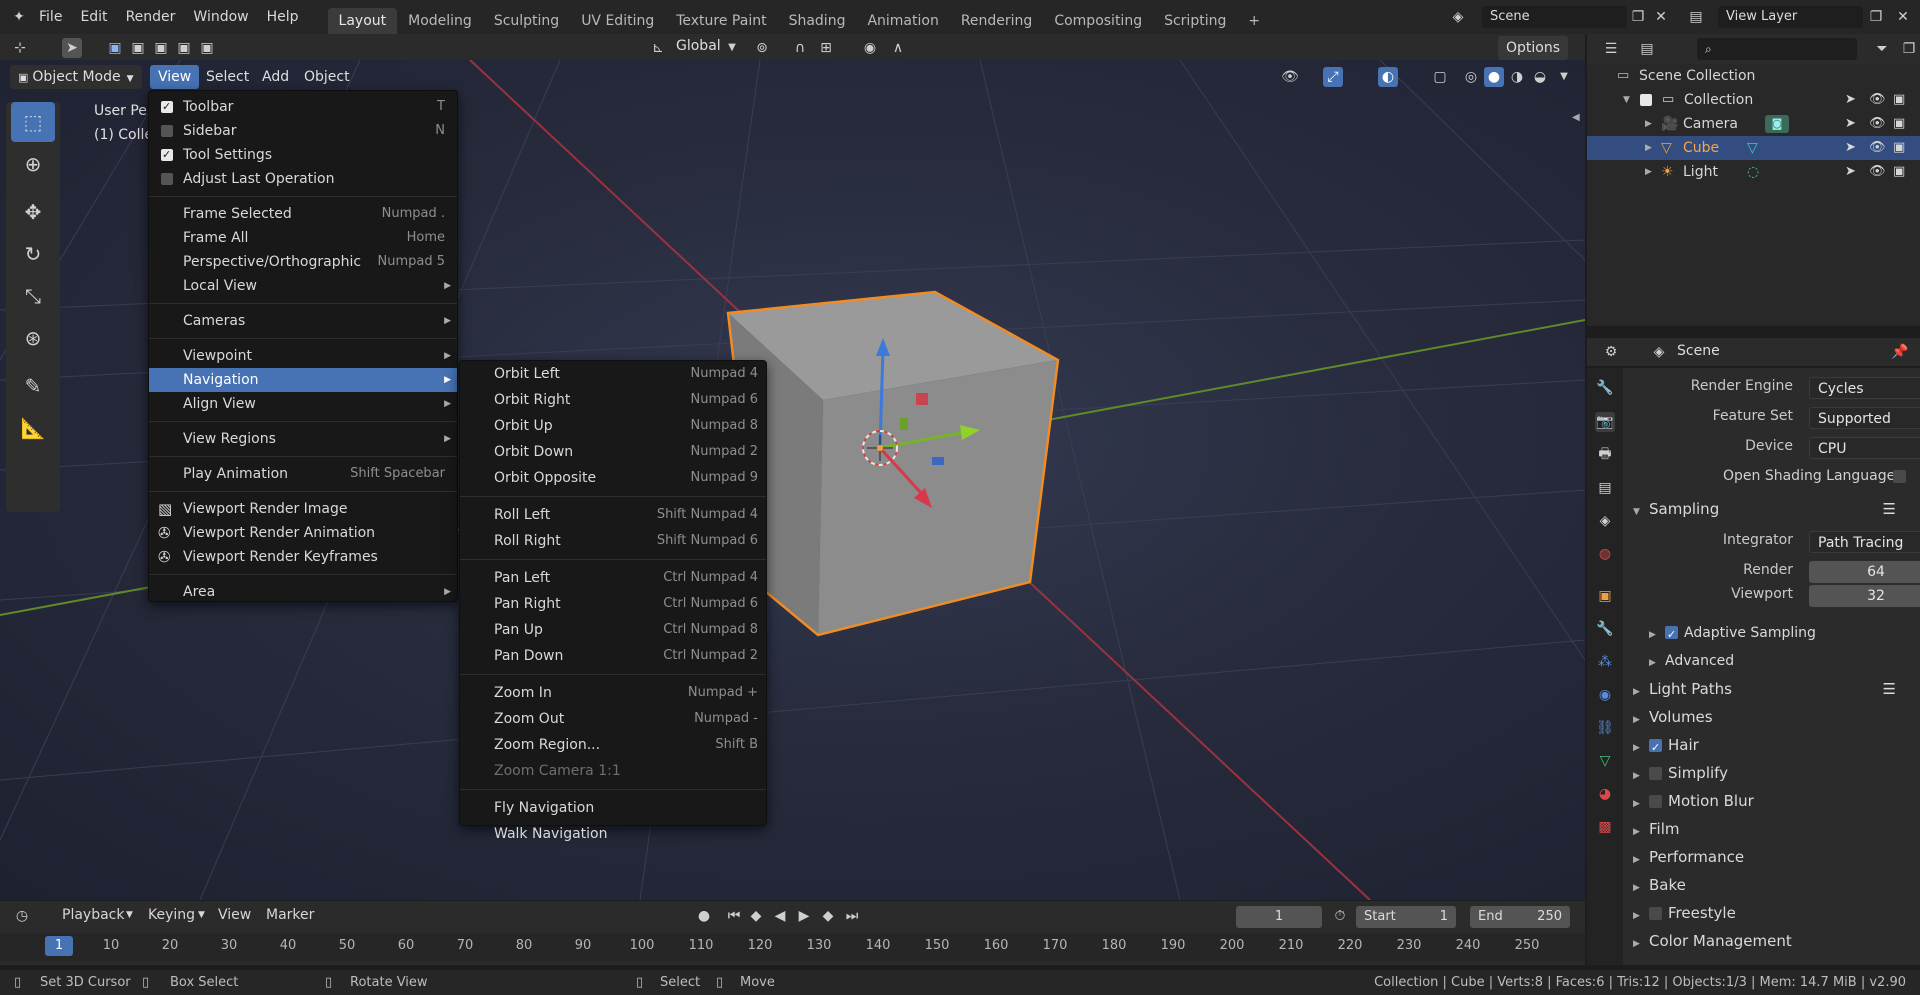  I want to click on rotate-tool: ↻, so click(33, 254).